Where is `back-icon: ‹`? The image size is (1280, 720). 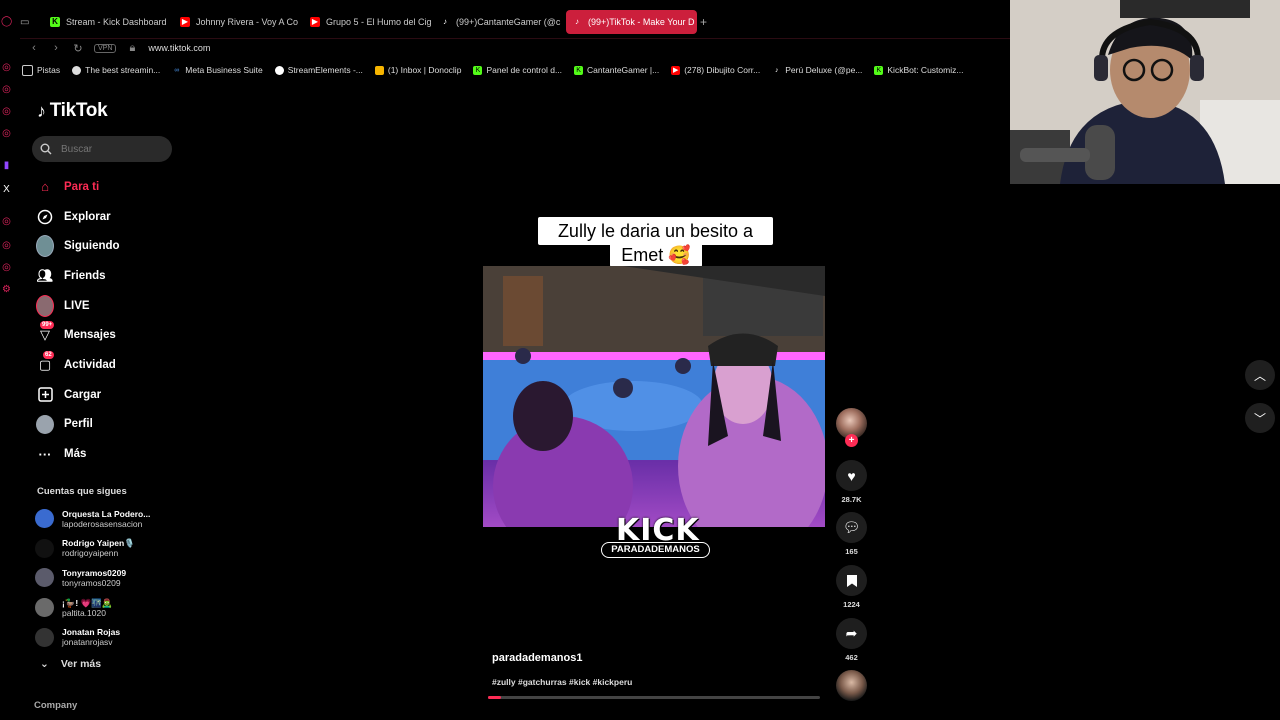
back-icon: ‹ is located at coordinates (34, 48).